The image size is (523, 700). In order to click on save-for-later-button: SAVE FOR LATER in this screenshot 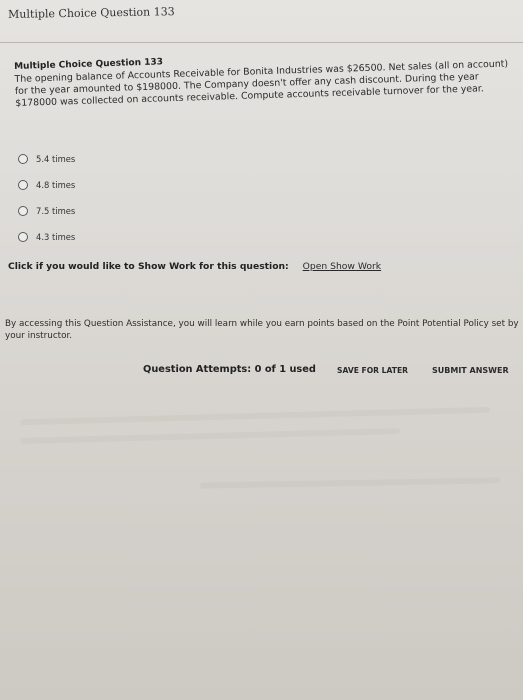, I will do `click(372, 370)`.